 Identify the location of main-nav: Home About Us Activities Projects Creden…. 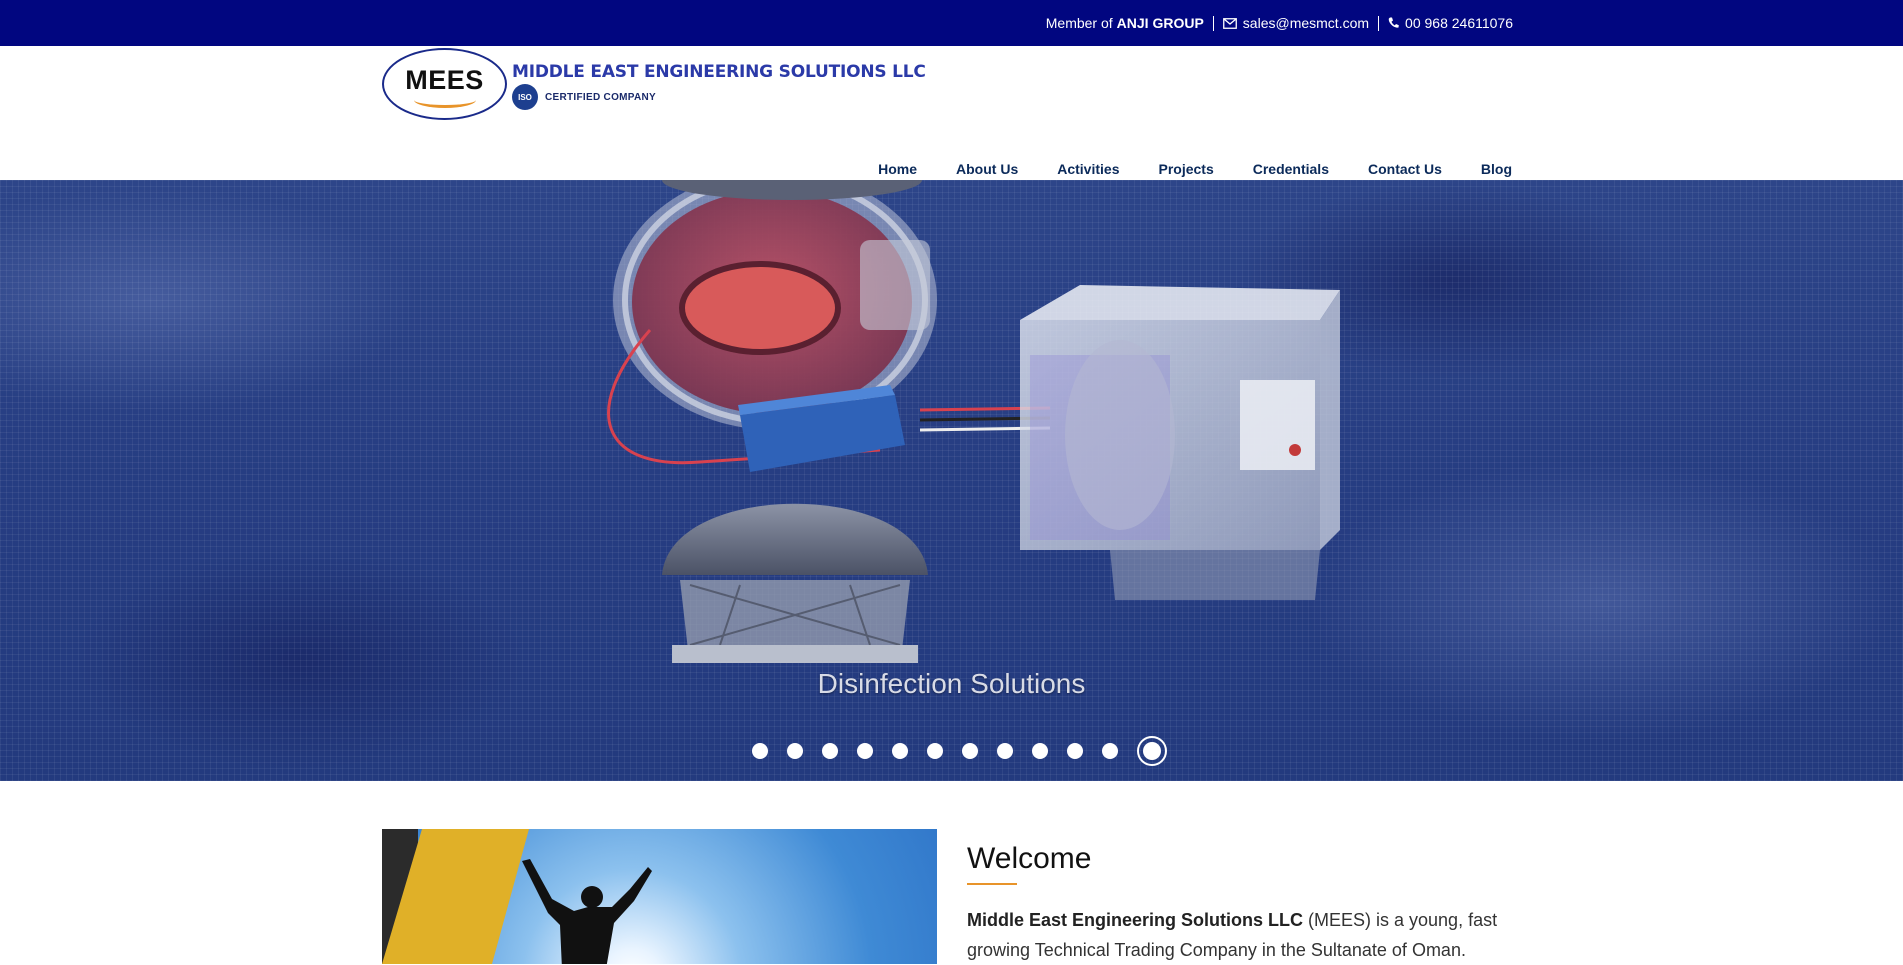
(1195, 169).